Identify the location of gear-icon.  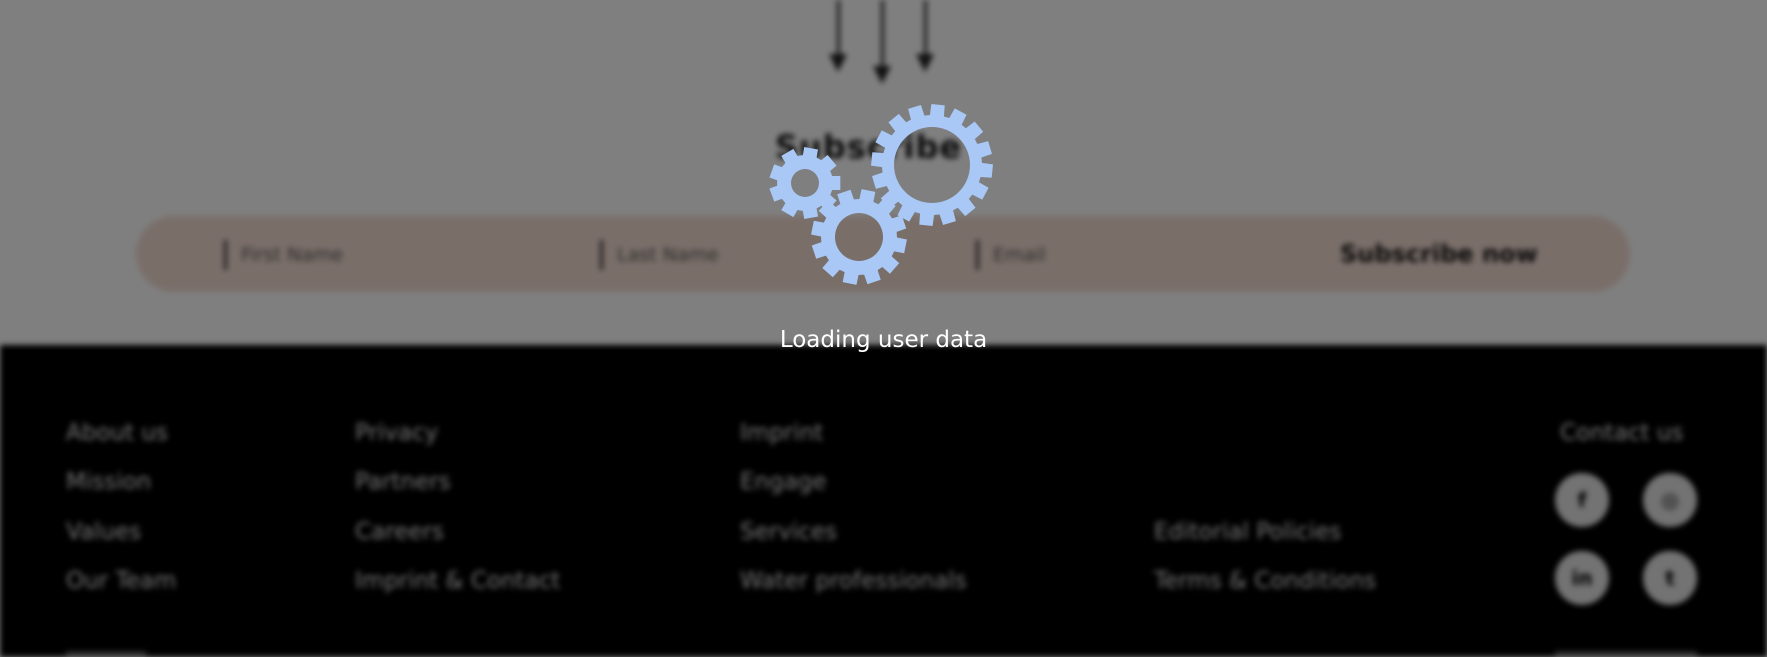
(805, 183).